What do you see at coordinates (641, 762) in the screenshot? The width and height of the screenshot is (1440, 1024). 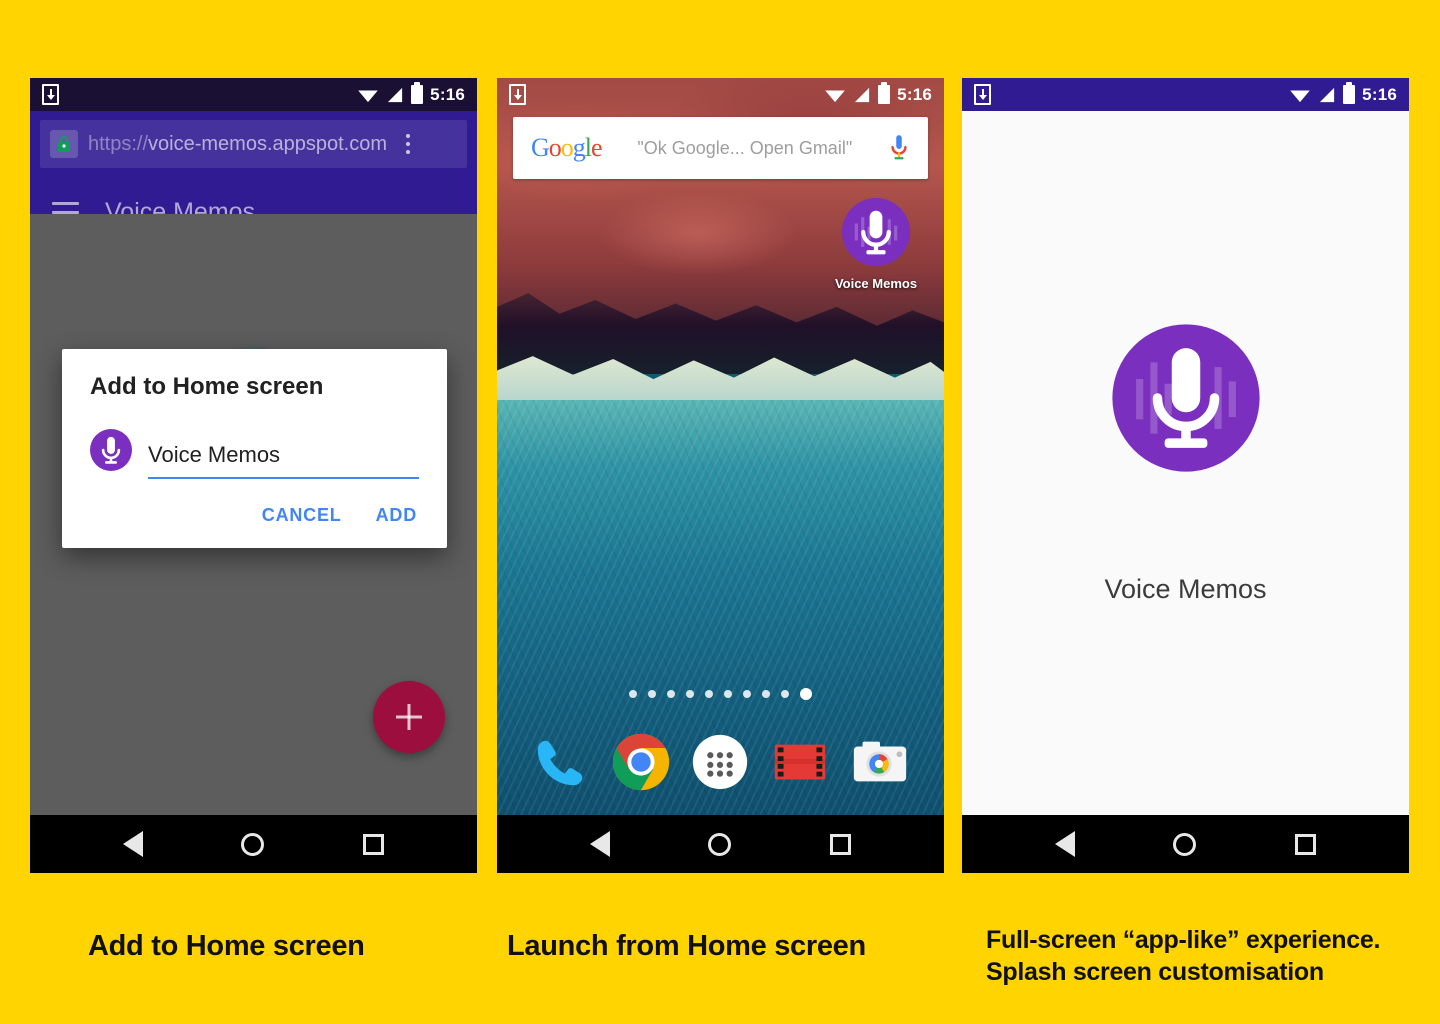 I see `chrome-app-icon` at bounding box center [641, 762].